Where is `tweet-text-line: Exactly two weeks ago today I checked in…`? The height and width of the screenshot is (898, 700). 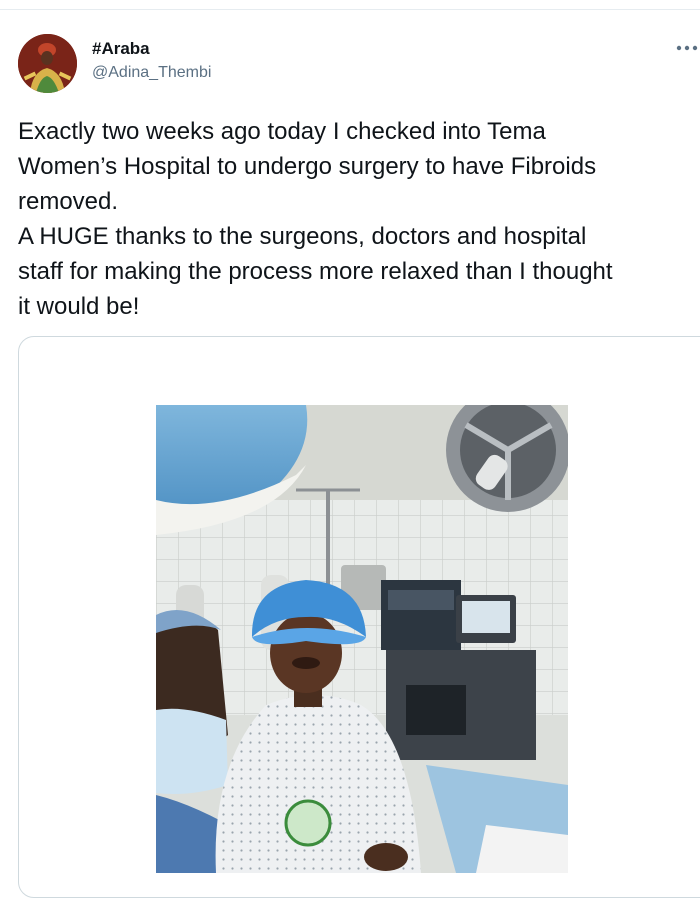
tweet-text-line: Exactly two weeks ago today I checked in… is located at coordinates (282, 131).